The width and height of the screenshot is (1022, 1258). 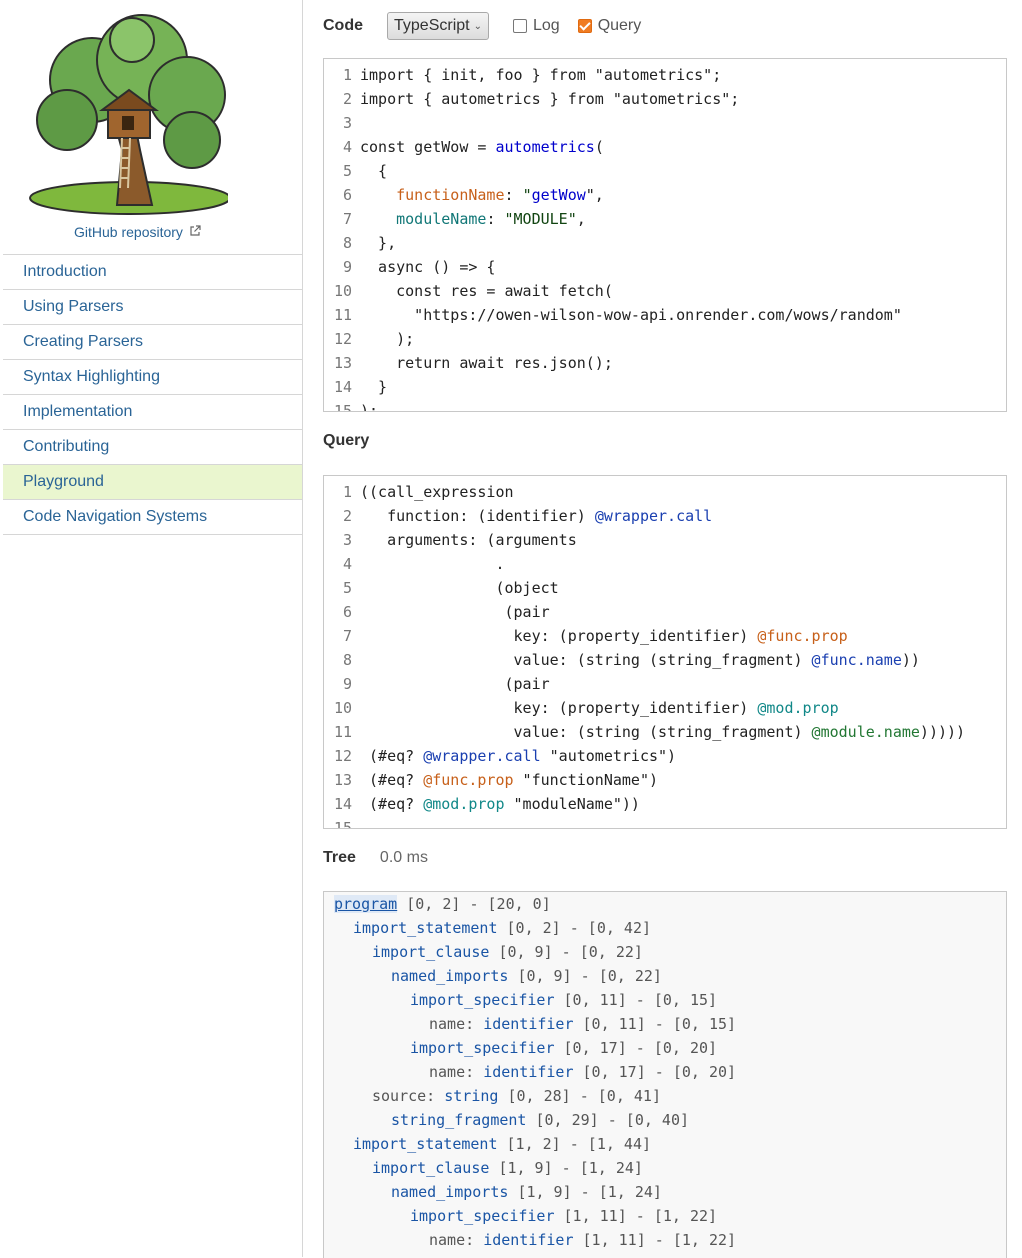 What do you see at coordinates (559, 708) in the screenshot?
I see `token: key: (property_identifier)` at bounding box center [559, 708].